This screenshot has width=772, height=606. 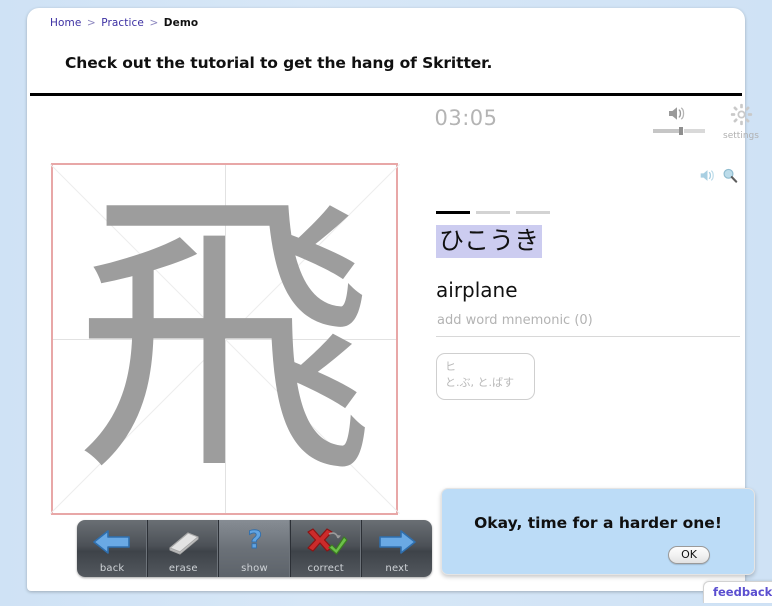 I want to click on breadcrumb-item-practice: Practice, so click(x=122, y=23).